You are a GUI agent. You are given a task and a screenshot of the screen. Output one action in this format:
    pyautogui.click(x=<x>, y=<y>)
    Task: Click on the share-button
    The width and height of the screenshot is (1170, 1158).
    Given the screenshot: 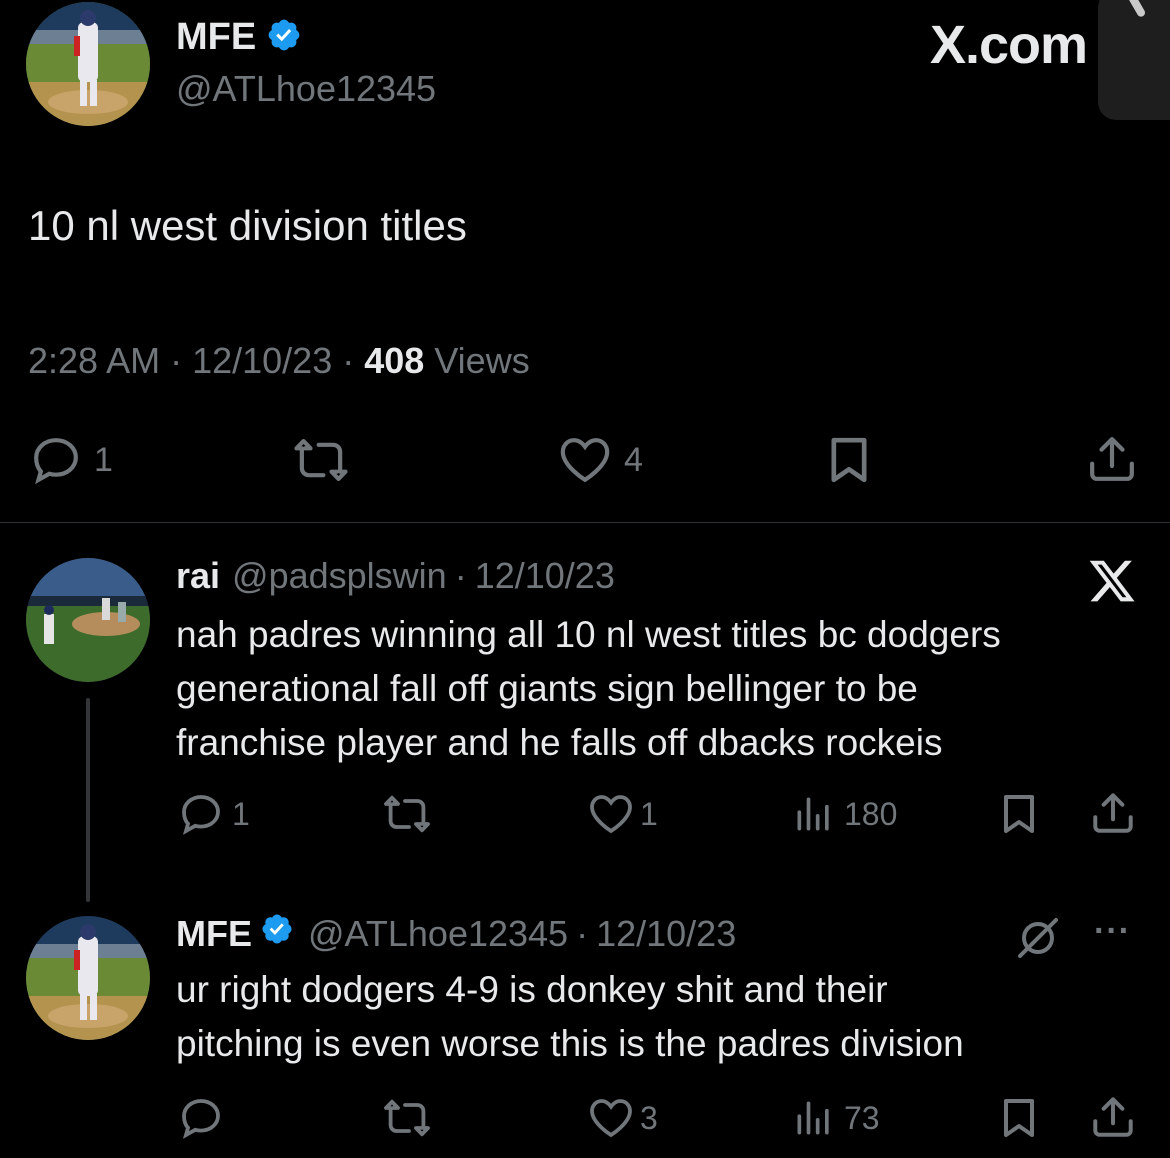 What is the action you would take?
    pyautogui.click(x=1112, y=459)
    